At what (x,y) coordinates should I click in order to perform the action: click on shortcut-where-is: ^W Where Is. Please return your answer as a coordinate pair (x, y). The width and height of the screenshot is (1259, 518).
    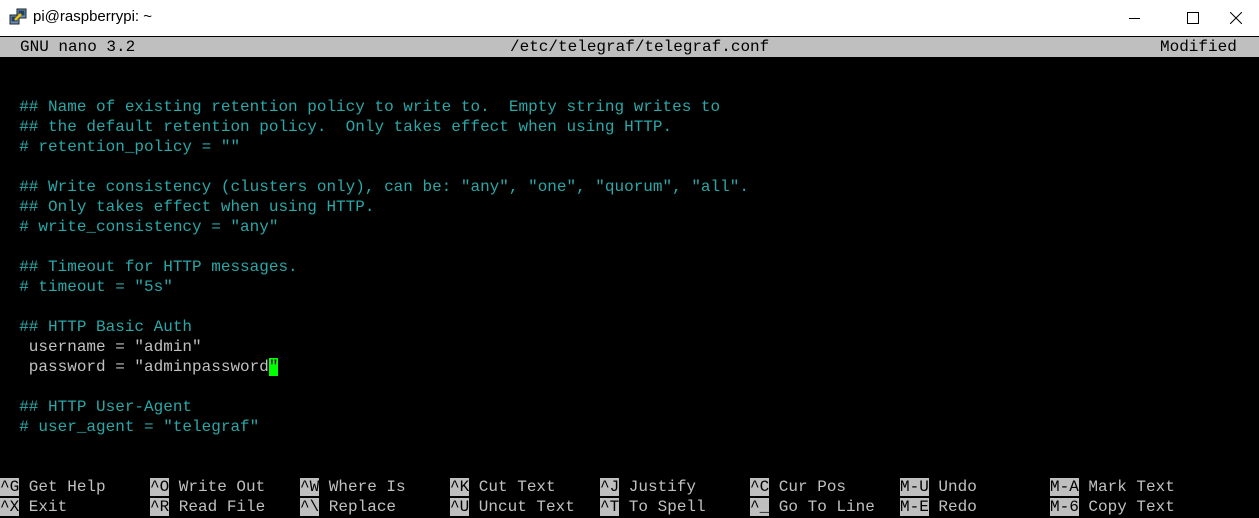
    Looking at the image, I should click on (353, 487).